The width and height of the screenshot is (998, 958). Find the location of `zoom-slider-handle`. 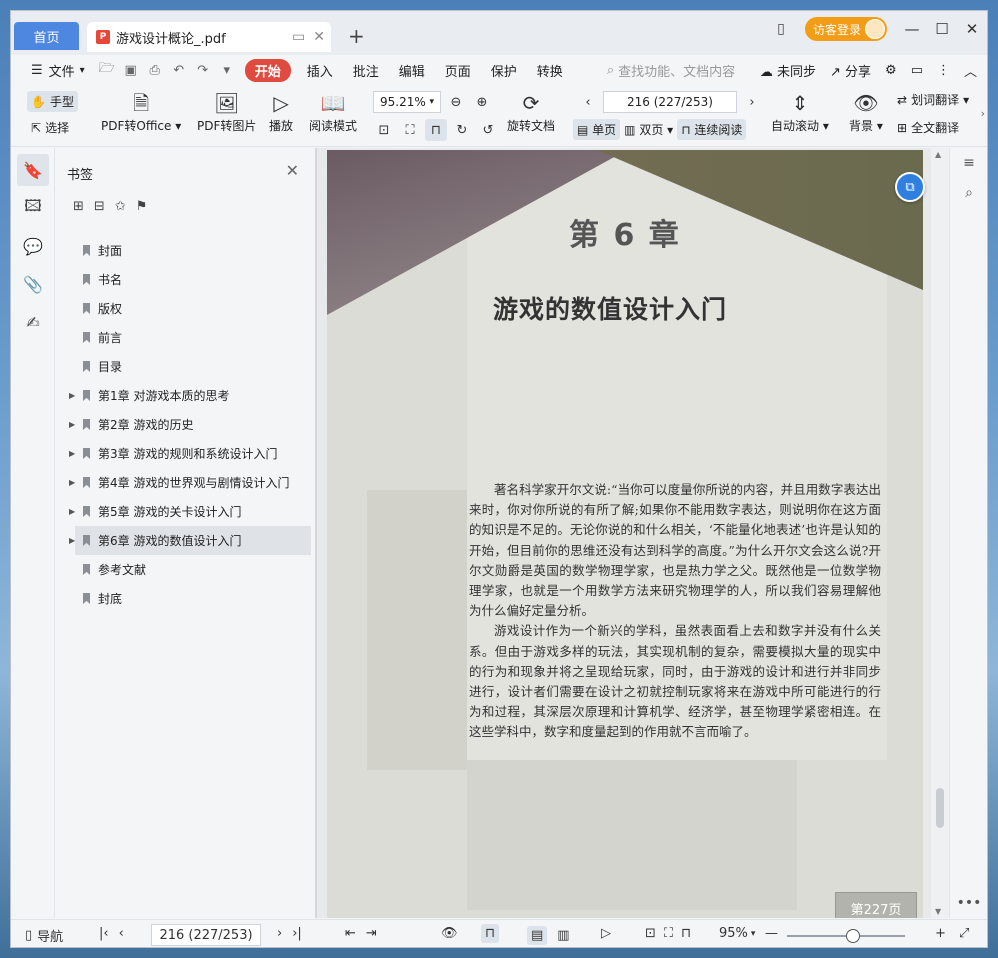

zoom-slider-handle is located at coordinates (853, 936).